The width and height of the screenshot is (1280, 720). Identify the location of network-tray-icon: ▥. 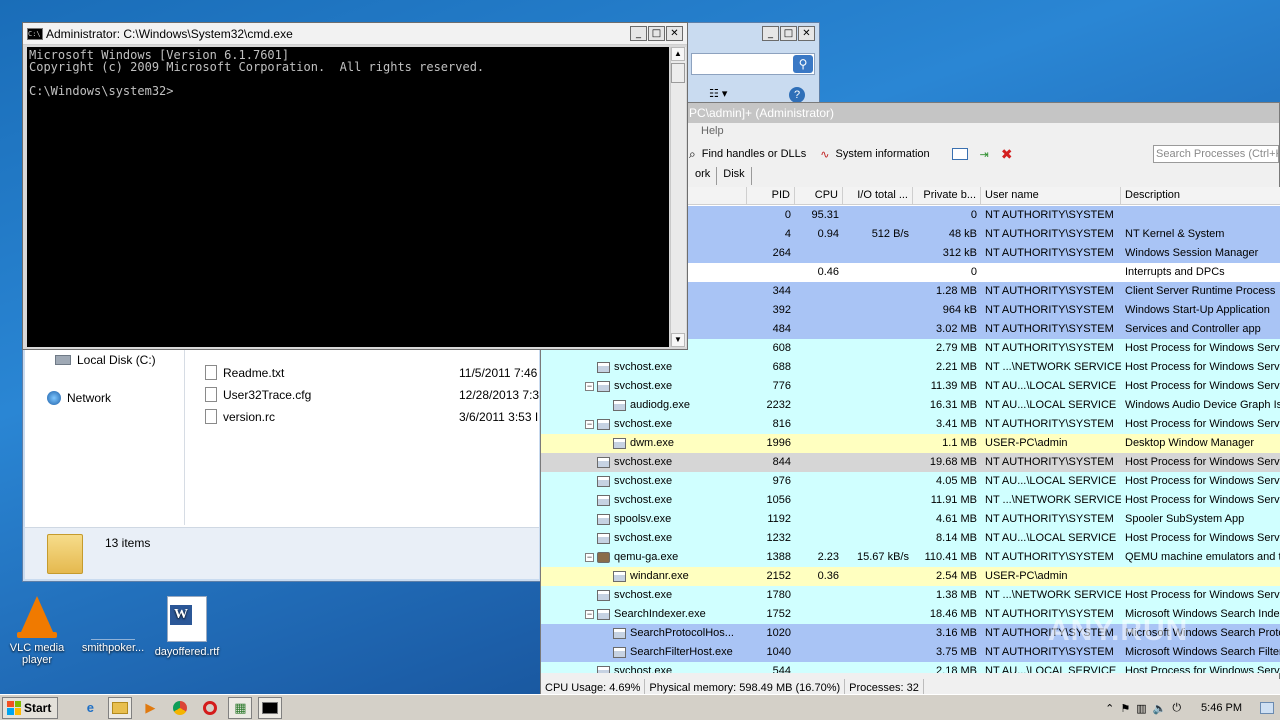
(1141, 708).